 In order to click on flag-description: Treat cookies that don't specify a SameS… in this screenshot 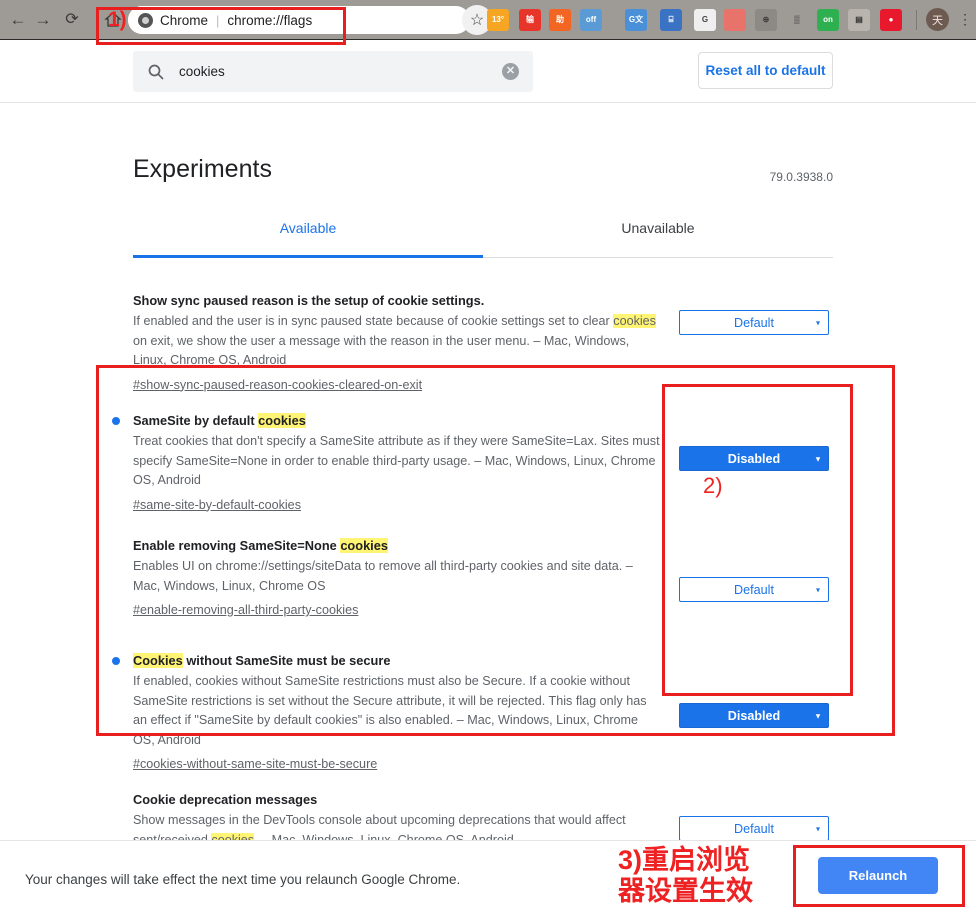, I will do `click(398, 461)`.